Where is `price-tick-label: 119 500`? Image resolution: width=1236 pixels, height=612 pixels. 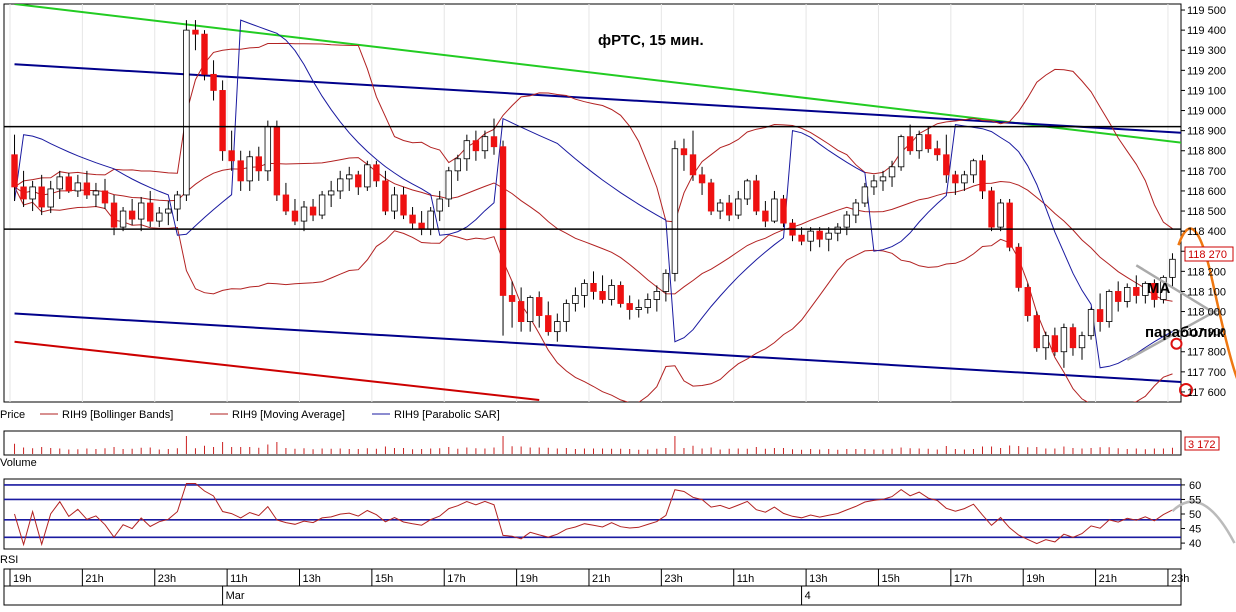
price-tick-label: 119 500 is located at coordinates (1206, 11).